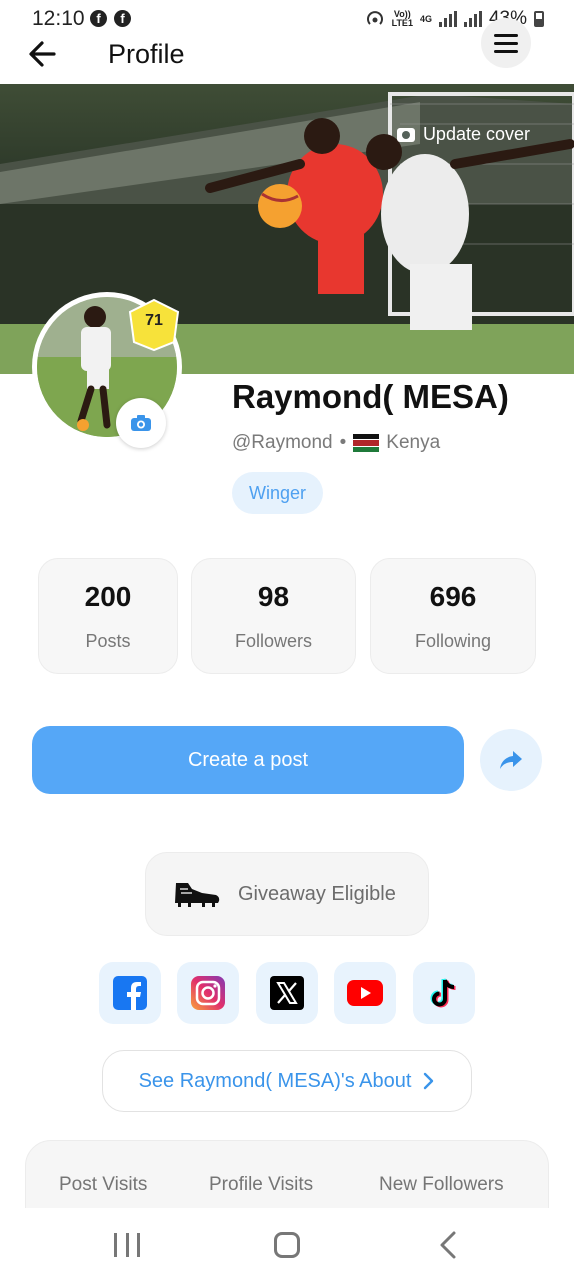  I want to click on tab-new-followers: New Followers, so click(441, 1185).